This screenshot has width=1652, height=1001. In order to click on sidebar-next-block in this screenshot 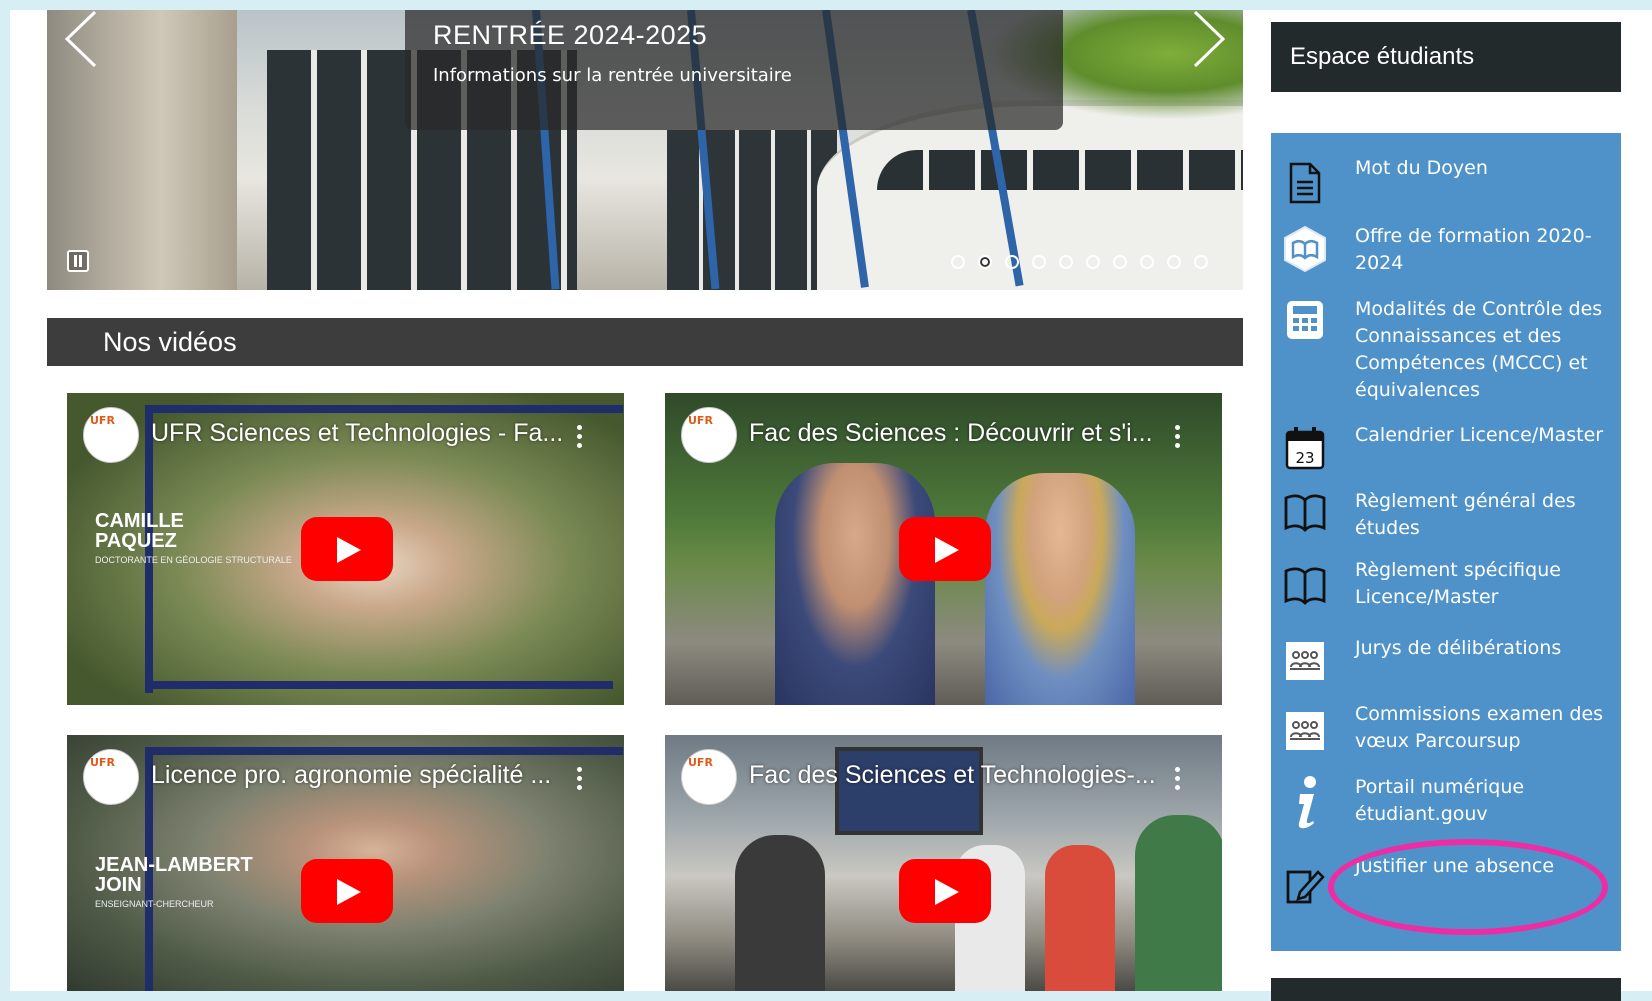, I will do `click(1446, 989)`.